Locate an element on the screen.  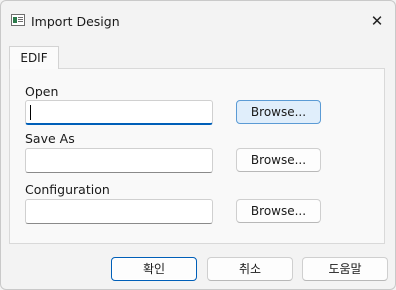
close-button: ✕ is located at coordinates (377, 21).